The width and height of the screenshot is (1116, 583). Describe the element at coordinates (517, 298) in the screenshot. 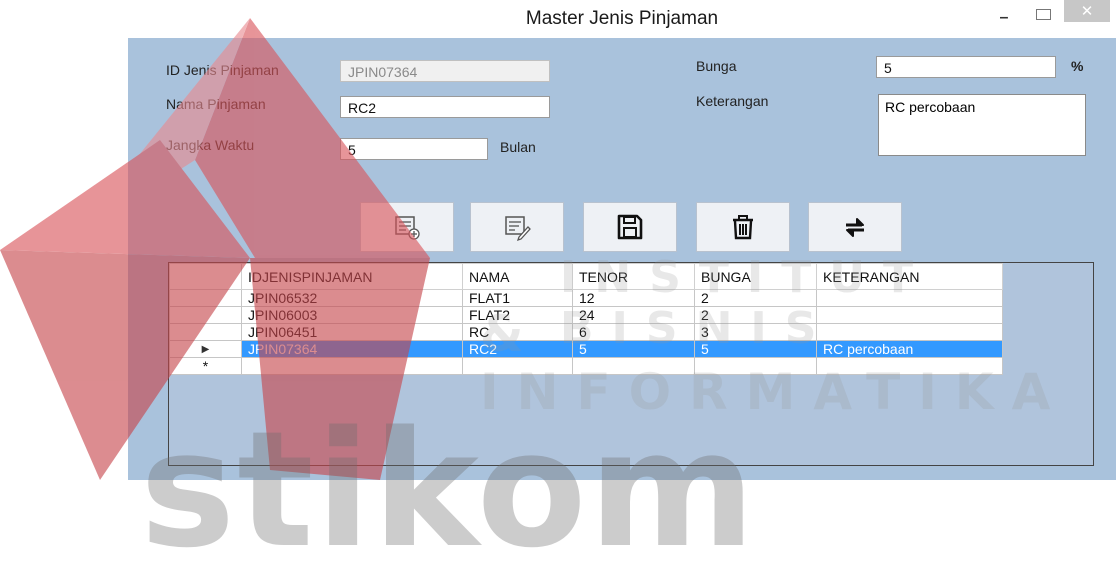

I see `cell-nama: FLAT1` at that location.